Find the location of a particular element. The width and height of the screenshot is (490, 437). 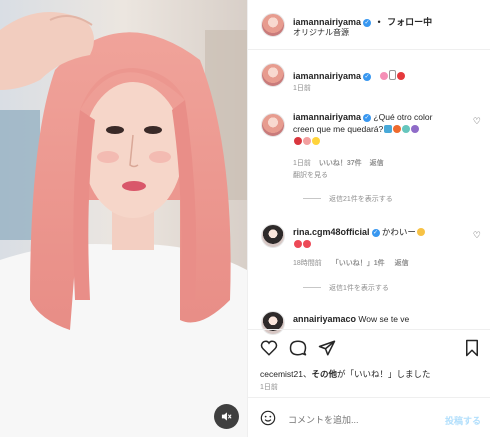

post-header: iamannairiyama ✓ • フォロー中 オリジナル音源 is located at coordinates (369, 25).